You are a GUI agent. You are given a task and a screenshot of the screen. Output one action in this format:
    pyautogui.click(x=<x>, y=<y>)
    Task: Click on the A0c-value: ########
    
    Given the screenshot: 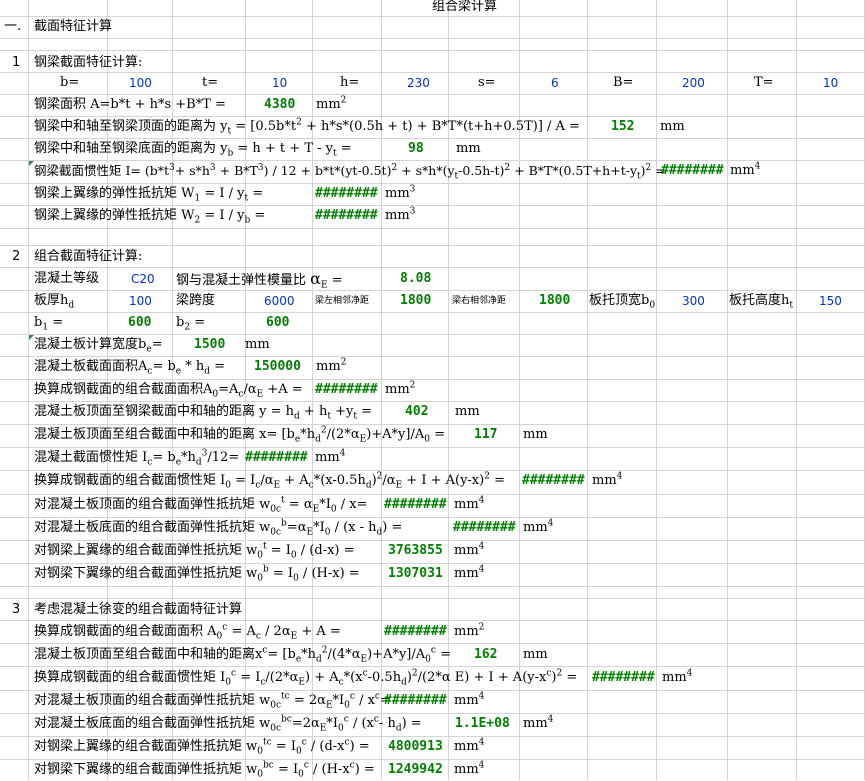 What is the action you would take?
    pyautogui.click(x=415, y=632)
    